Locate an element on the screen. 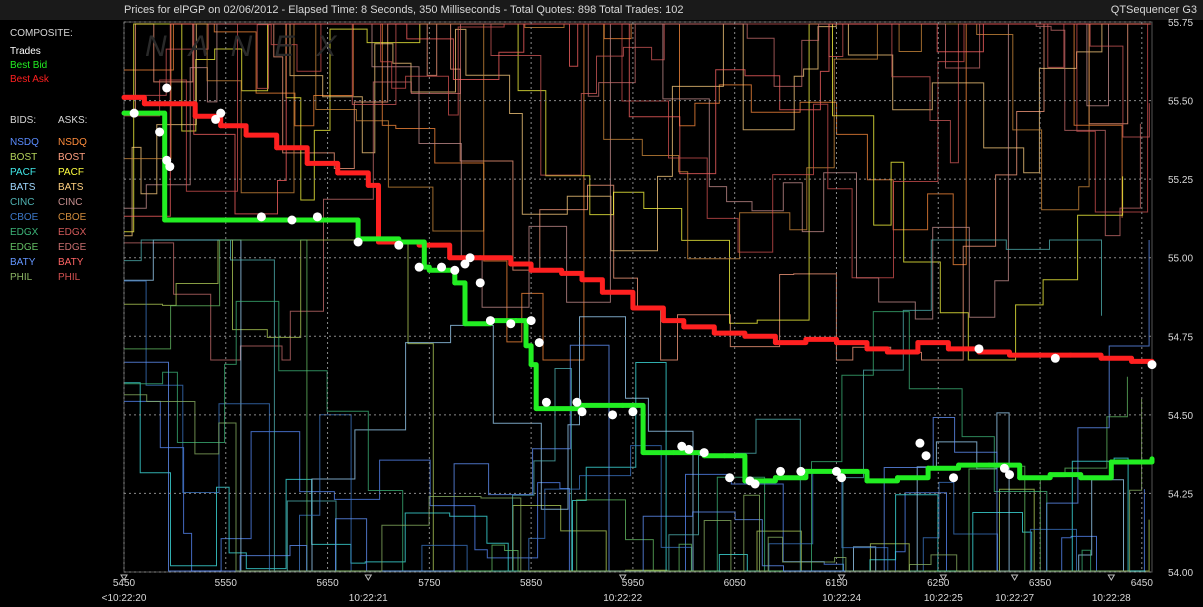  x-tick-label: 5850 is located at coordinates (531, 583).